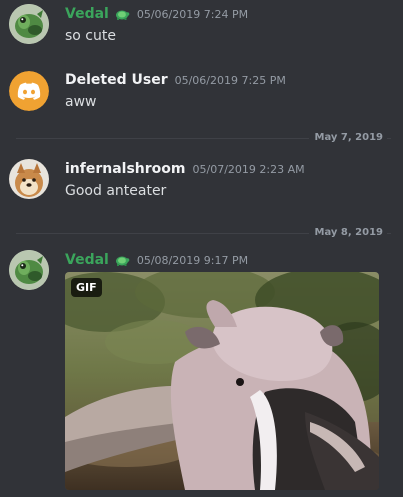  What do you see at coordinates (116, 191) in the screenshot?
I see `message-text: Good anteater` at bounding box center [116, 191].